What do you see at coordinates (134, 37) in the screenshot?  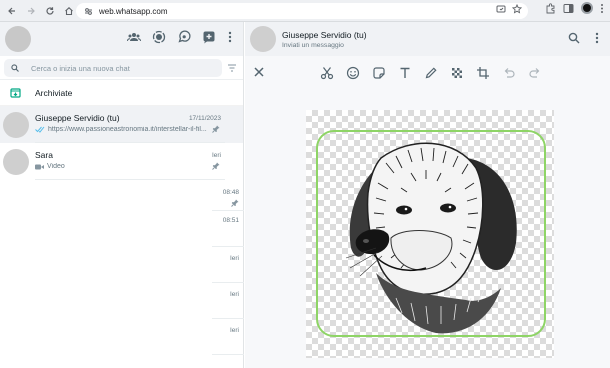 I see `communities-icon` at bounding box center [134, 37].